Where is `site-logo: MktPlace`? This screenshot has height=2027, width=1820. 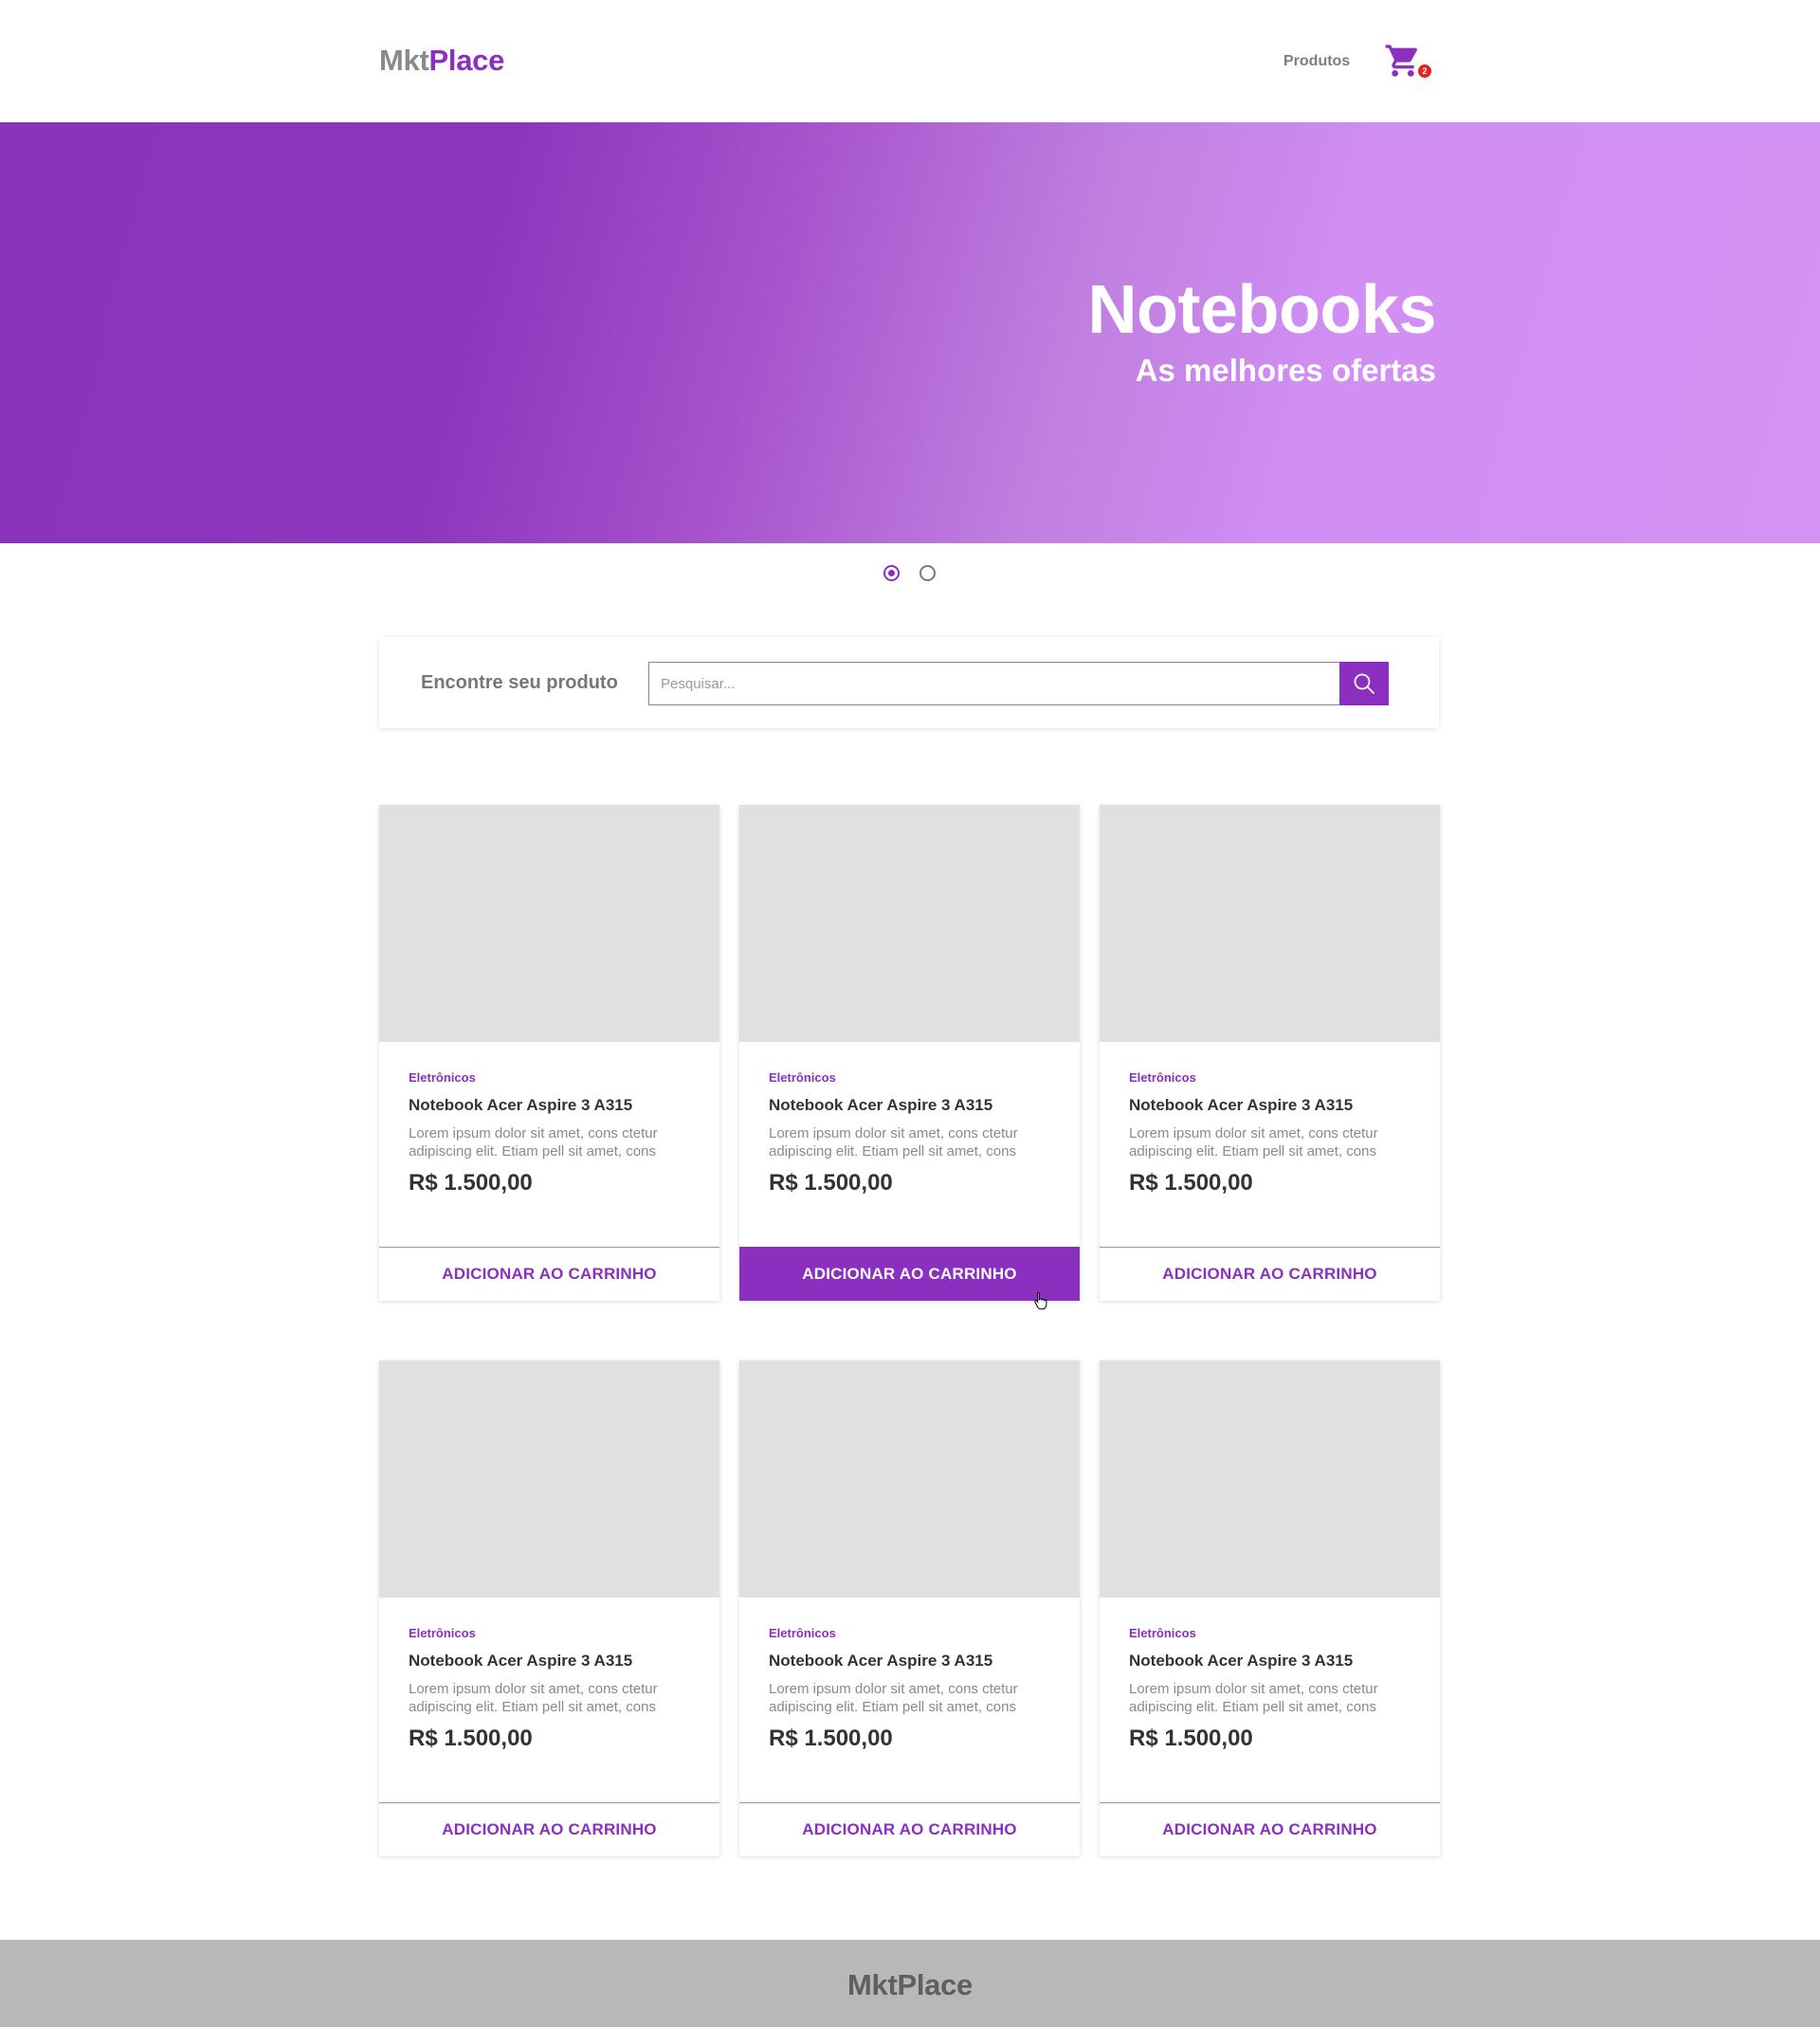
site-logo: MktPlace is located at coordinates (441, 61).